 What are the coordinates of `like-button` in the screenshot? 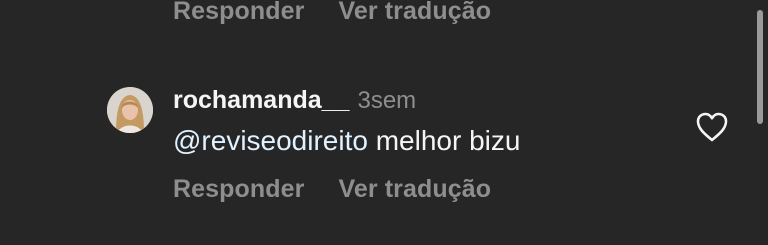 It's located at (712, 127).